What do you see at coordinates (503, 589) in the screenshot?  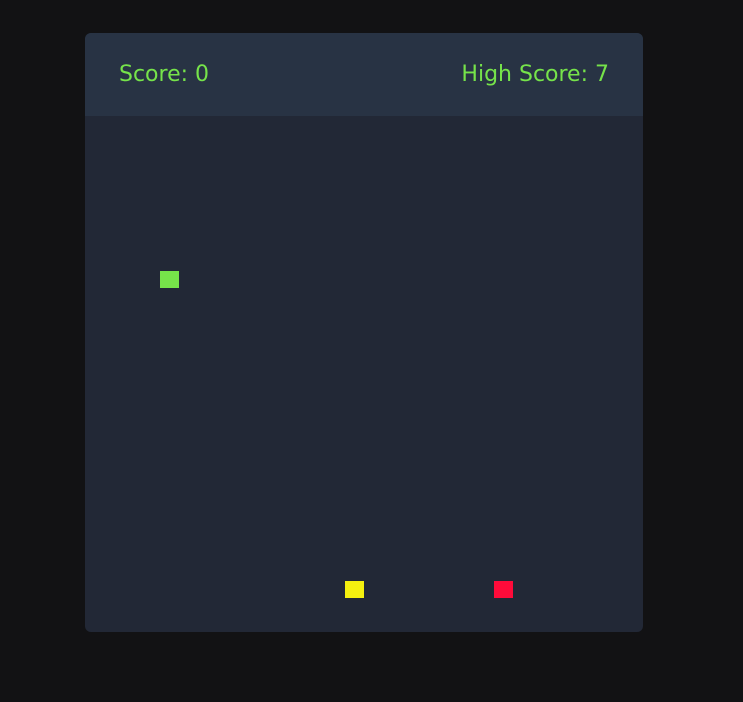 I see `hazard-item` at bounding box center [503, 589].